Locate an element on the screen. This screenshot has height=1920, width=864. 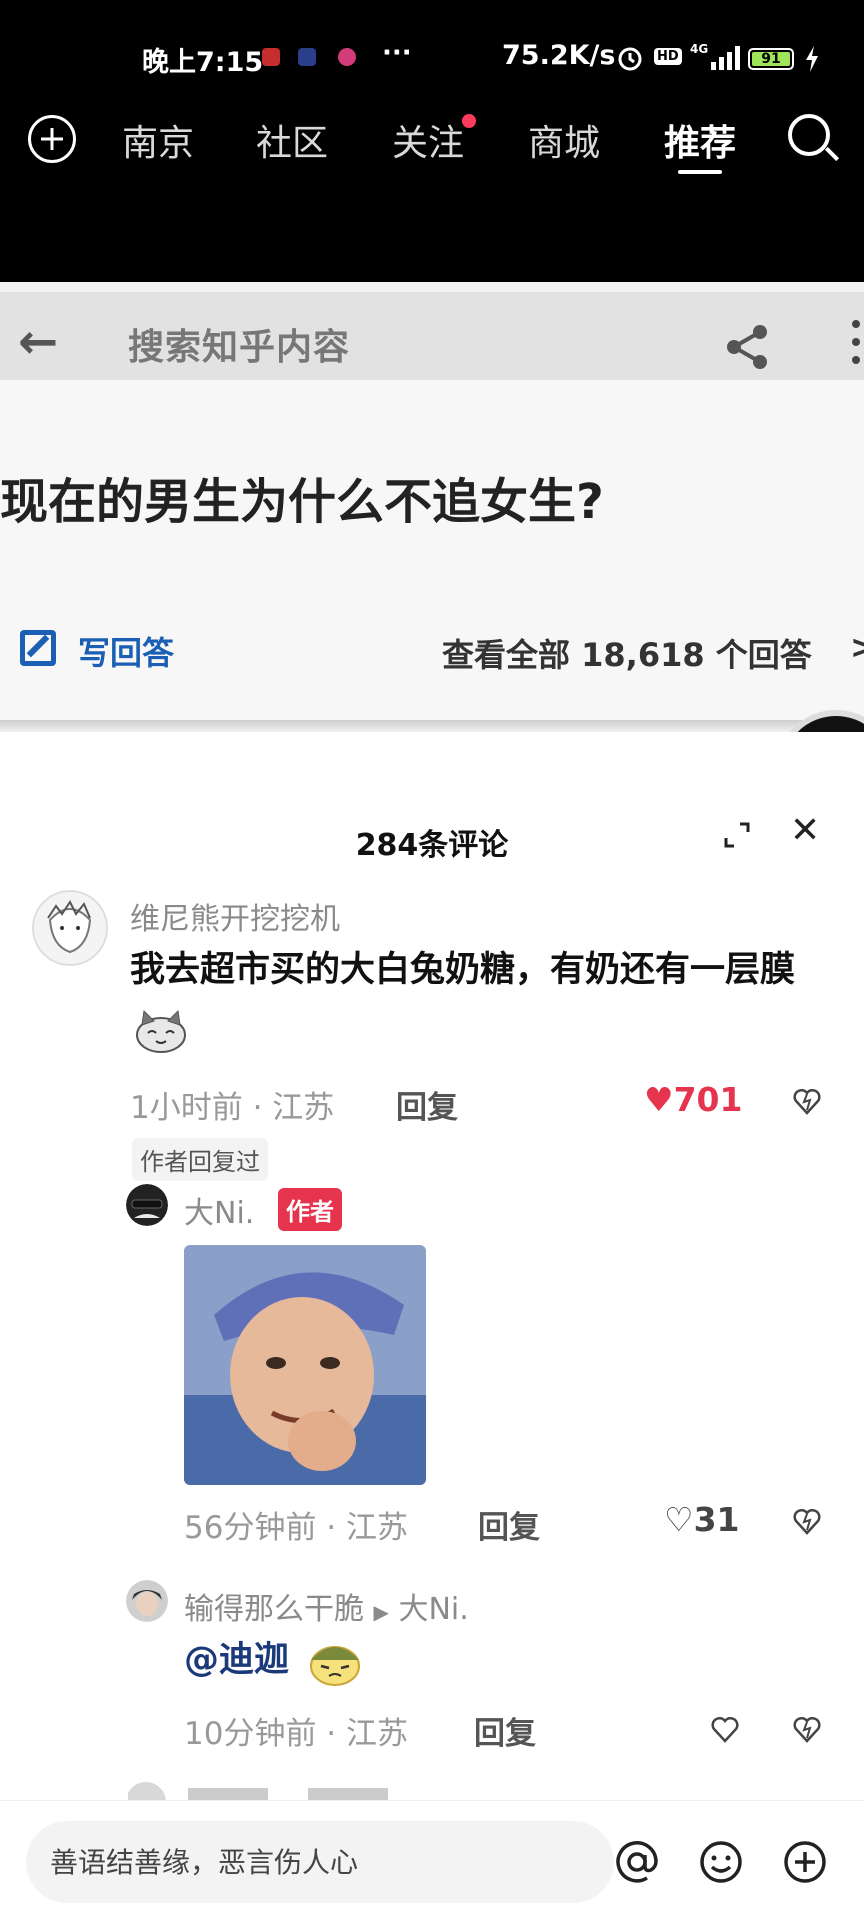
more-notifications: ··· is located at coordinates (397, 53).